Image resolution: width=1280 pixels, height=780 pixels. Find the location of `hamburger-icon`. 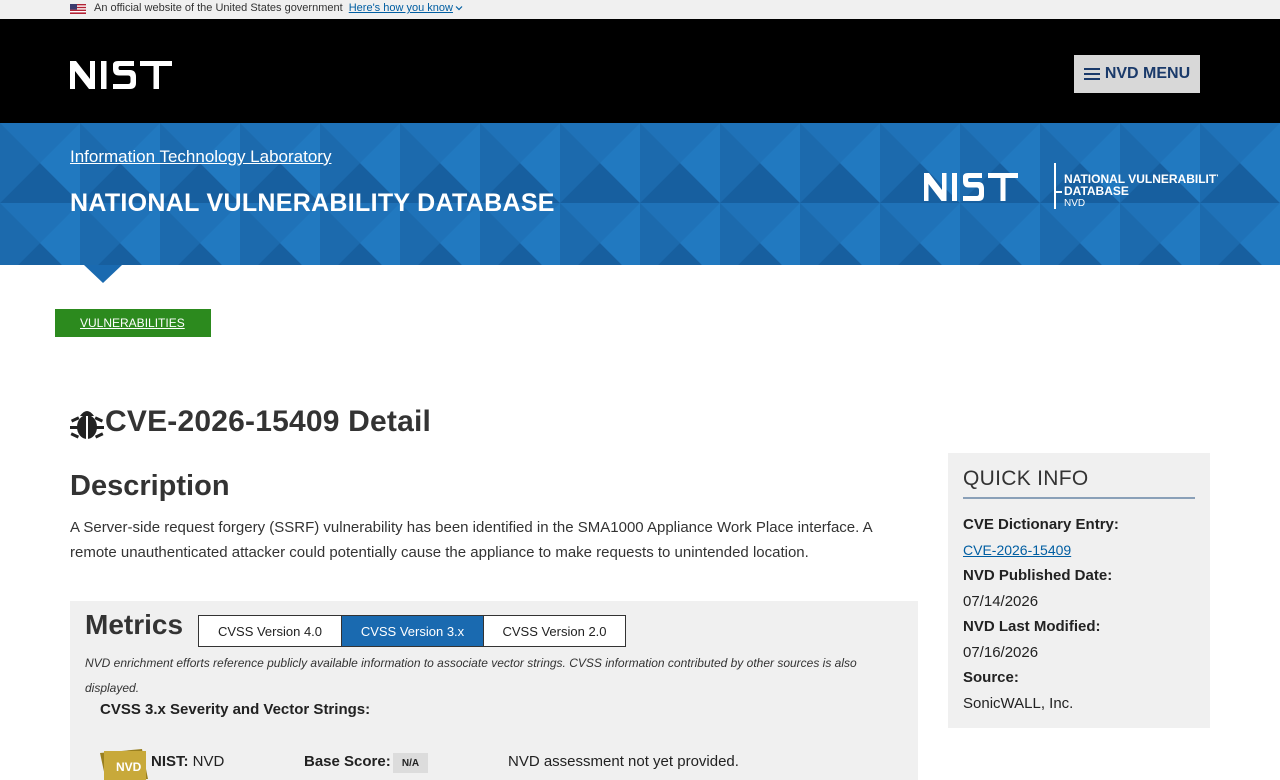

hamburger-icon is located at coordinates (1091, 74).